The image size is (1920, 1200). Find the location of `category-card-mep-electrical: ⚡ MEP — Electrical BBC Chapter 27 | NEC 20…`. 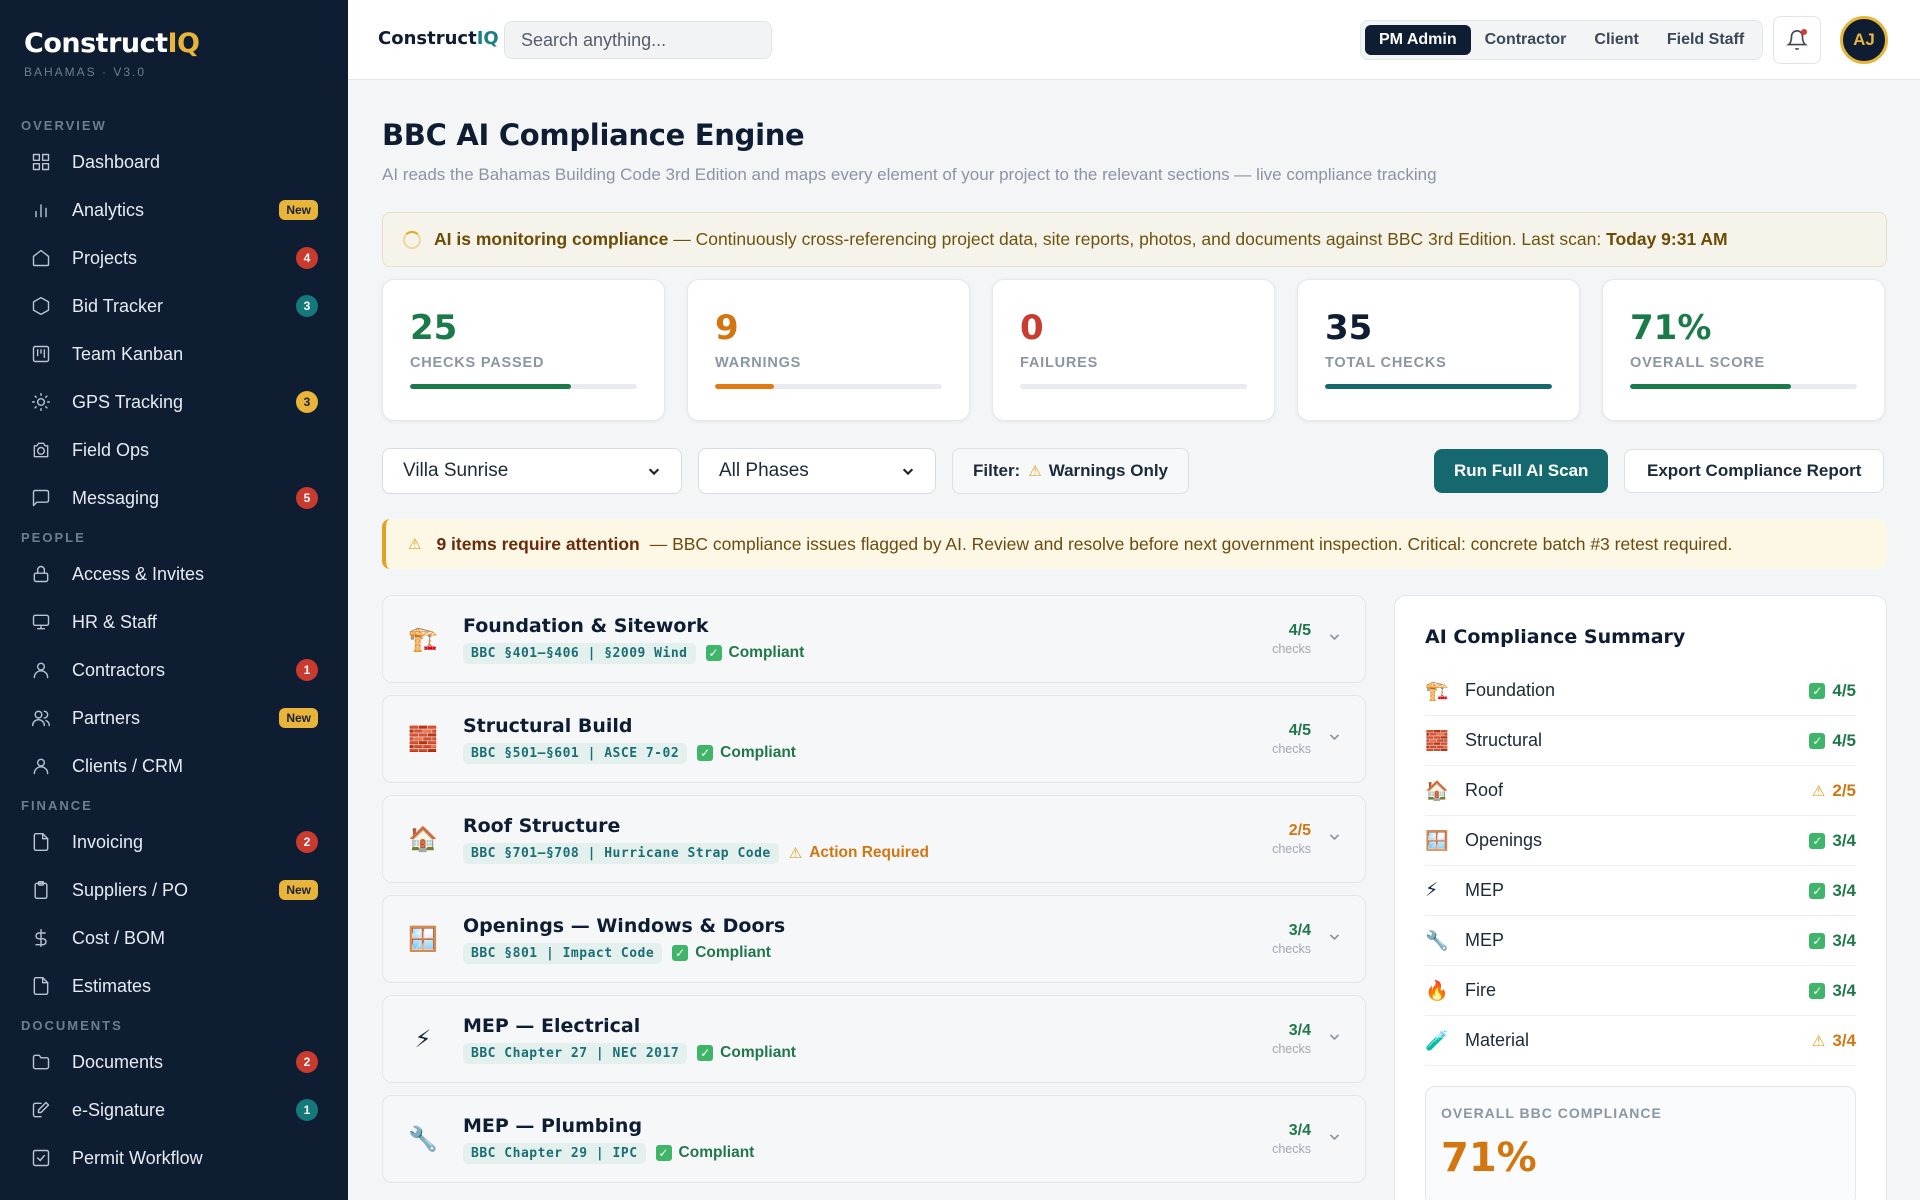

category-card-mep-electrical: ⚡ MEP — Electrical BBC Chapter 27 | NEC 20… is located at coordinates (874, 1039).